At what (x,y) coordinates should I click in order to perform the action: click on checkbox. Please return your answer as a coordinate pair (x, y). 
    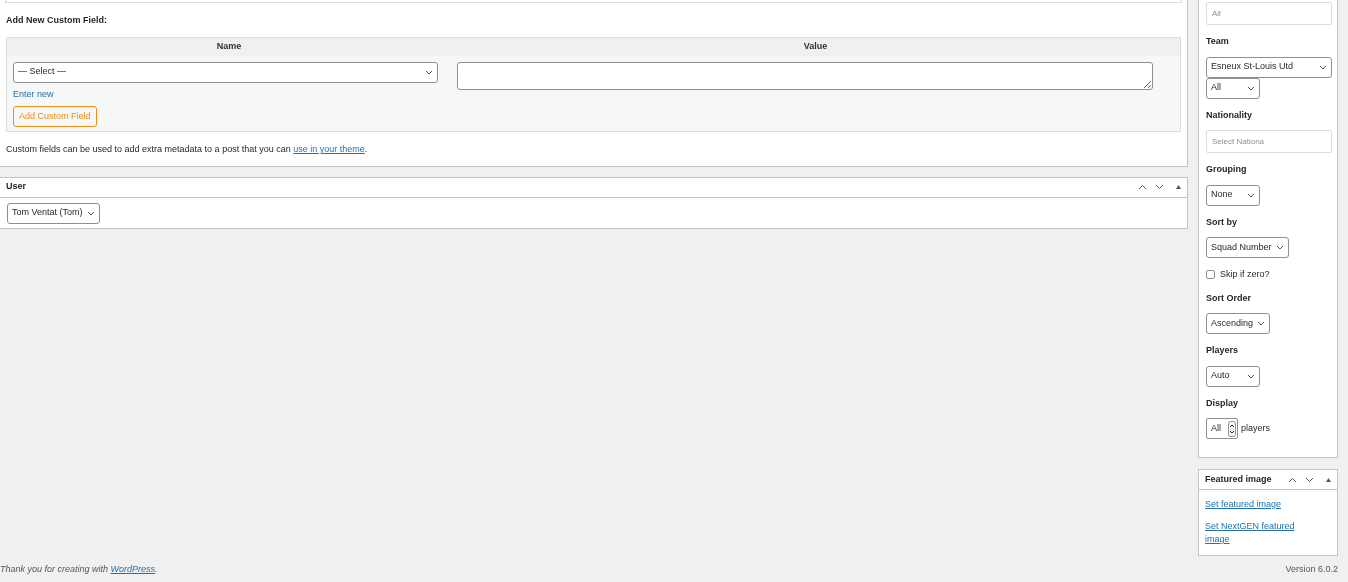
    Looking at the image, I should click on (1210, 275).